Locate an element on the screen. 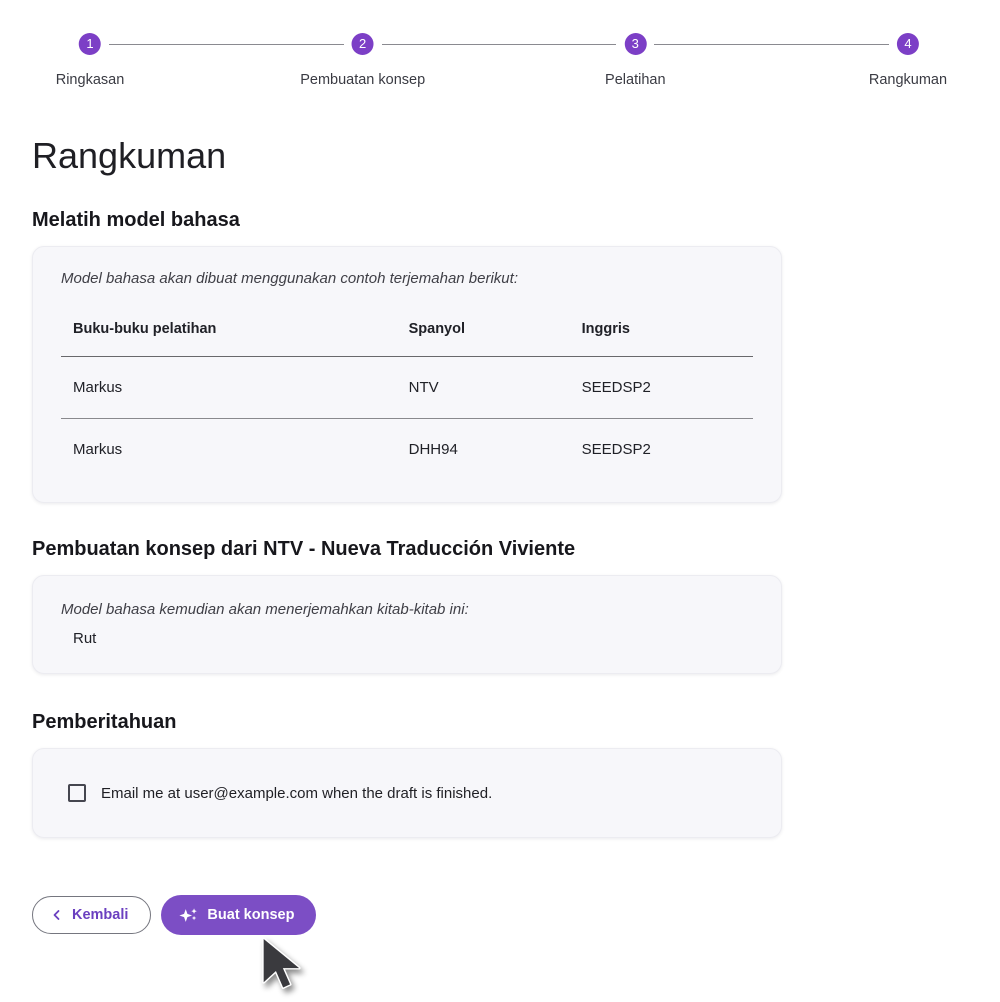 The width and height of the screenshot is (1000, 1002). table-row: Markus DHH94 SEEDSP2 is located at coordinates (407, 450).